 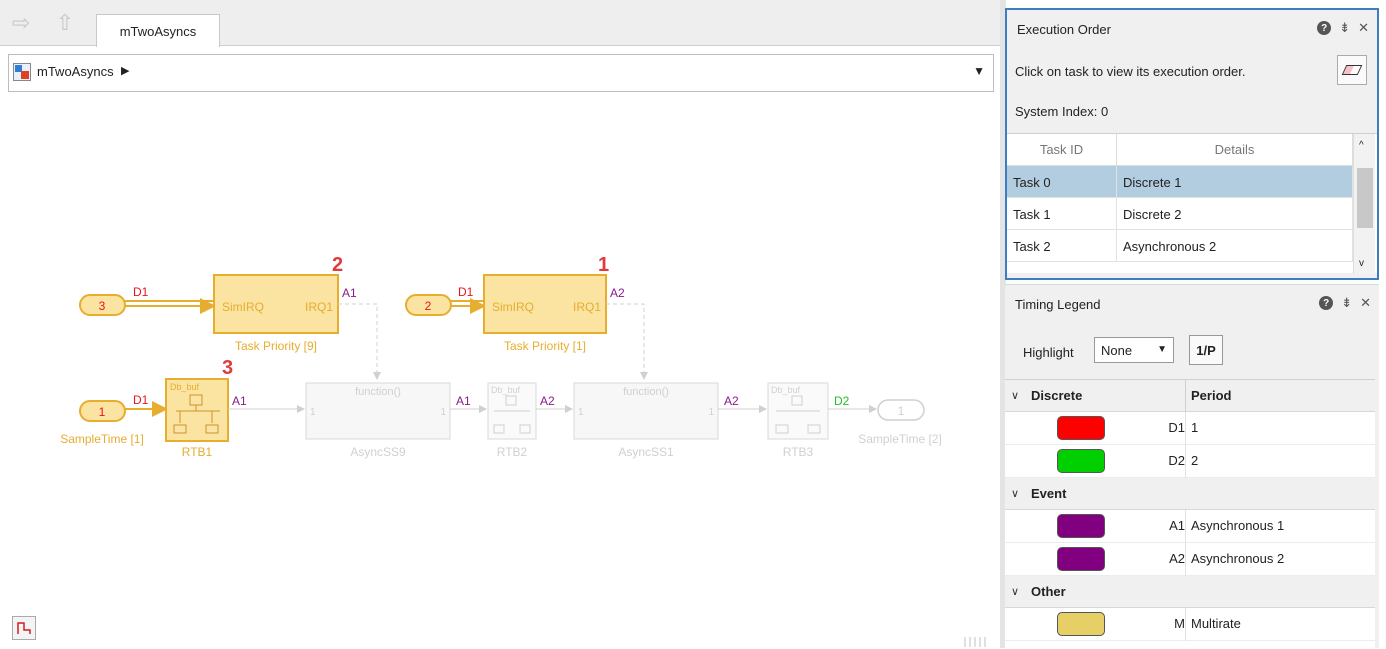 What do you see at coordinates (798, 411) in the screenshot?
I see `rtb3-block: Db_buf` at bounding box center [798, 411].